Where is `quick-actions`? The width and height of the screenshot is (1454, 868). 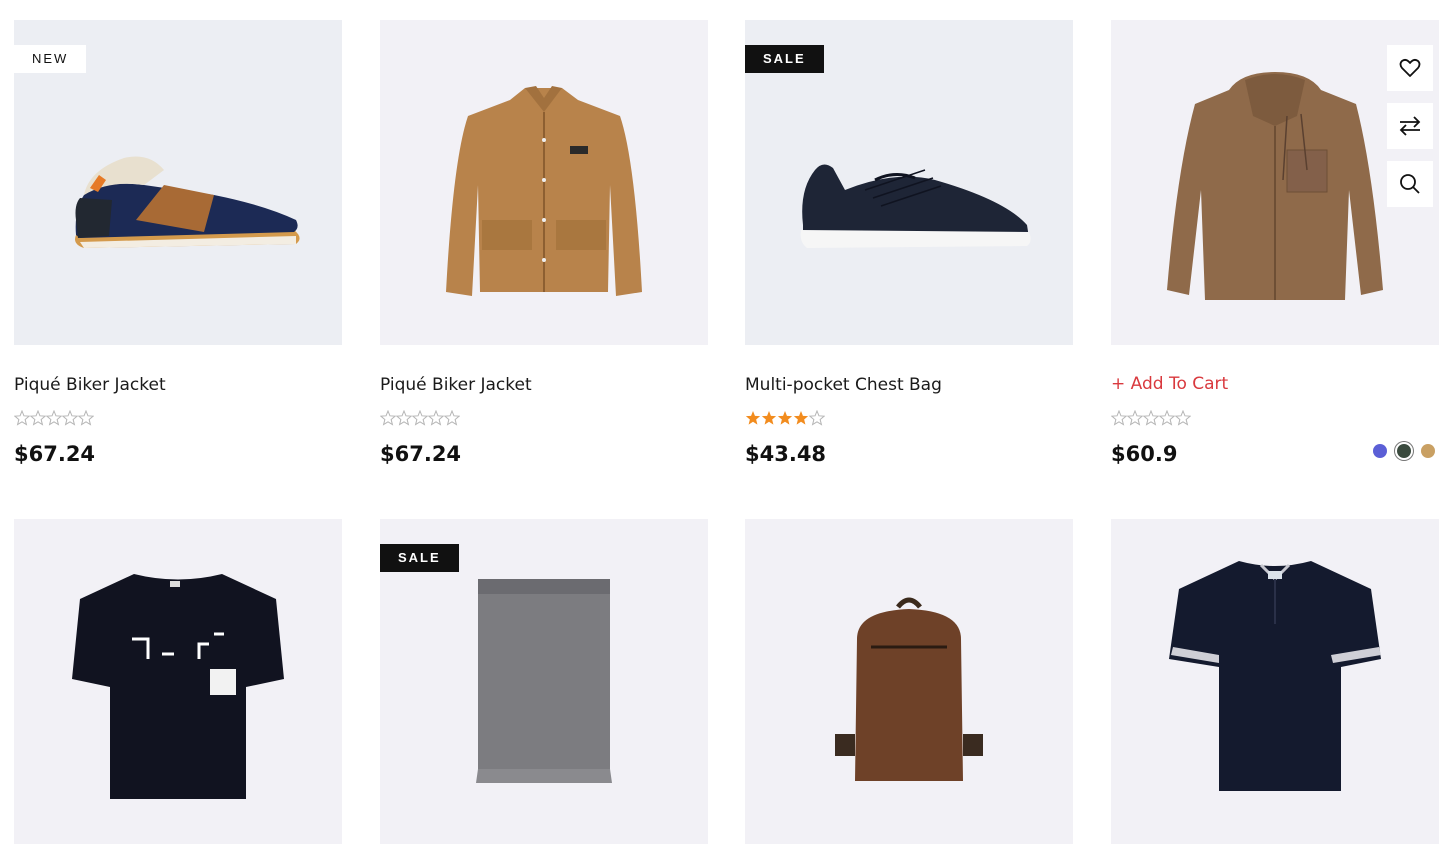 quick-actions is located at coordinates (1410, 132).